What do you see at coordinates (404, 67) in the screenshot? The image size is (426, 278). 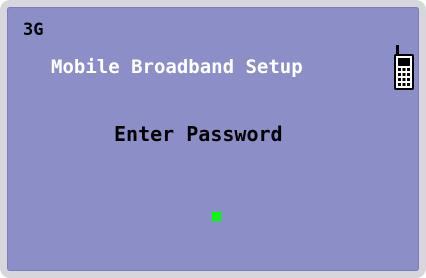 I see `mobile-phone-icon` at bounding box center [404, 67].